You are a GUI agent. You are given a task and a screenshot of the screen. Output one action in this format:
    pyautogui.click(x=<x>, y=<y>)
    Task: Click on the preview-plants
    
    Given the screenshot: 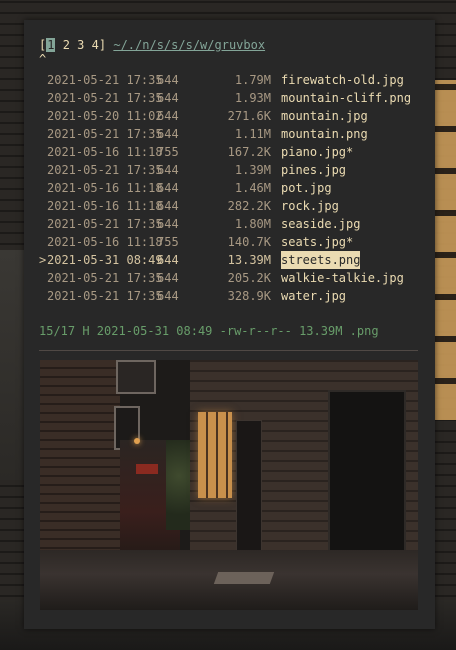 What is the action you would take?
    pyautogui.click(x=179, y=485)
    